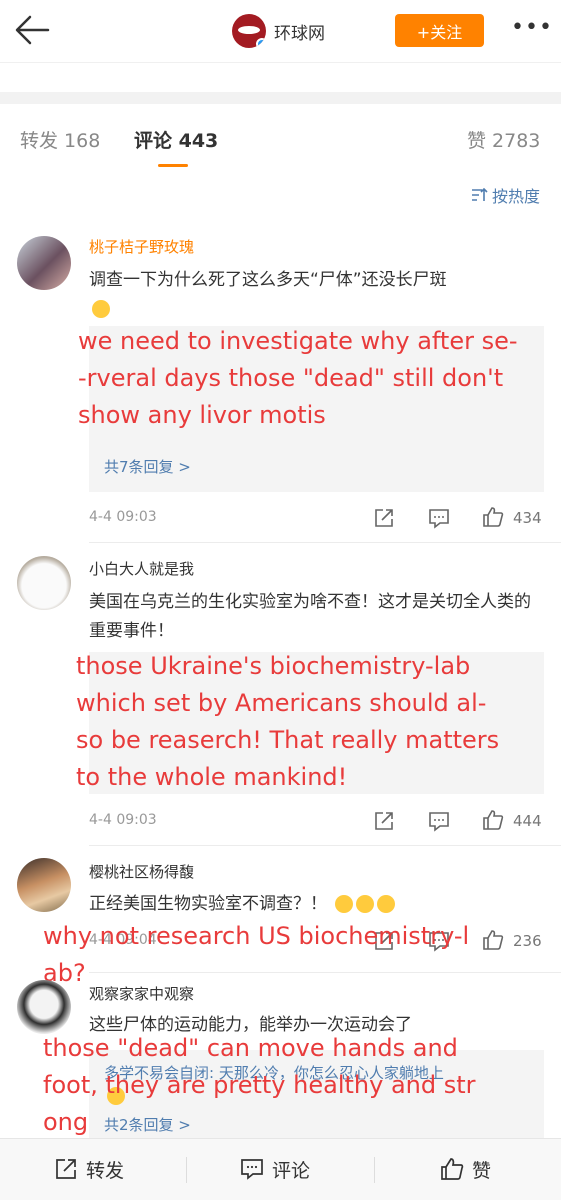 Image resolution: width=561 pixels, height=1200 pixels. Describe the element at coordinates (101, 309) in the screenshot. I see `thinking-emoji-icon` at that location.